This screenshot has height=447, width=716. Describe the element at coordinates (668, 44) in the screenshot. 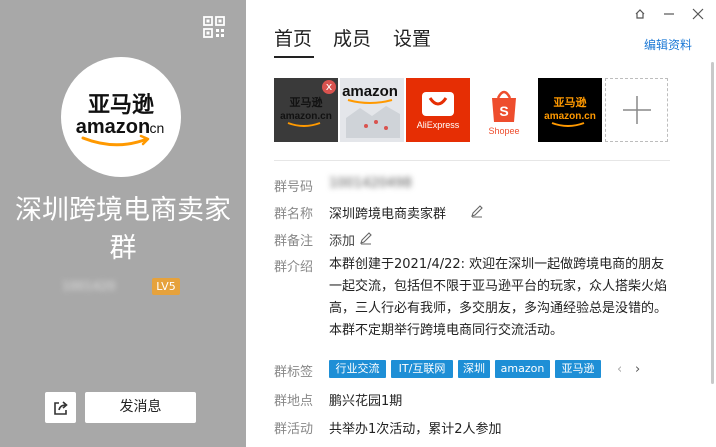

I see `edit-profile-link: 编辑资料` at that location.